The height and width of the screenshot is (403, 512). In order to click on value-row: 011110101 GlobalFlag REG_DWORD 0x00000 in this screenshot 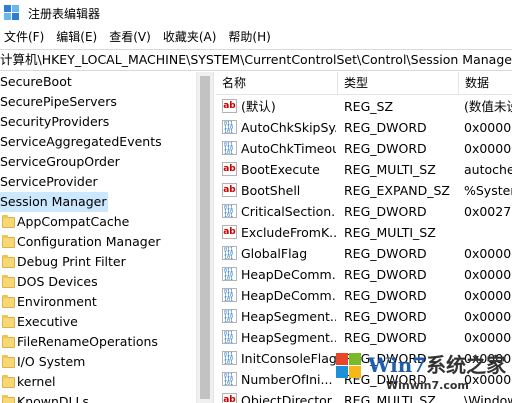, I will do `click(364, 253)`.